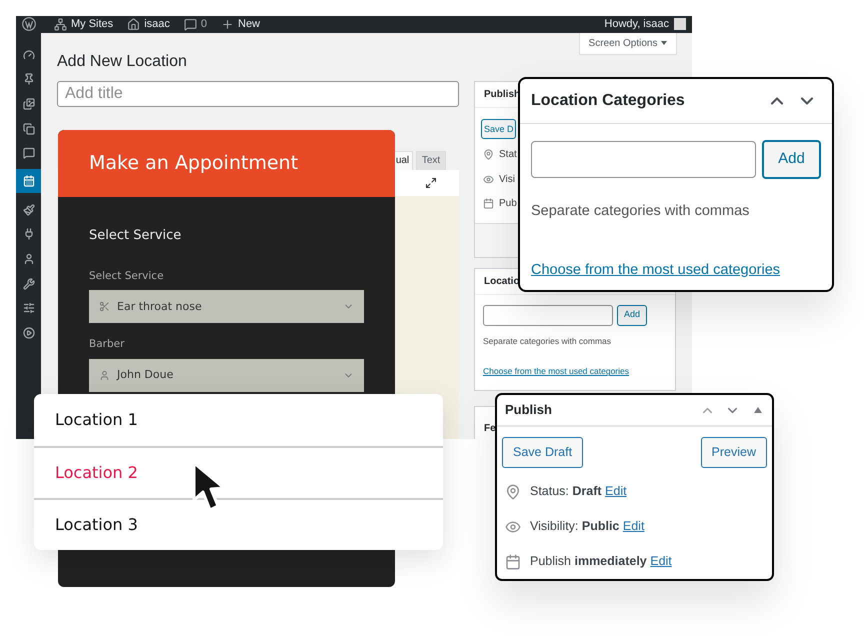 The height and width of the screenshot is (640, 864). I want to click on editor-tab: Text, so click(431, 160).